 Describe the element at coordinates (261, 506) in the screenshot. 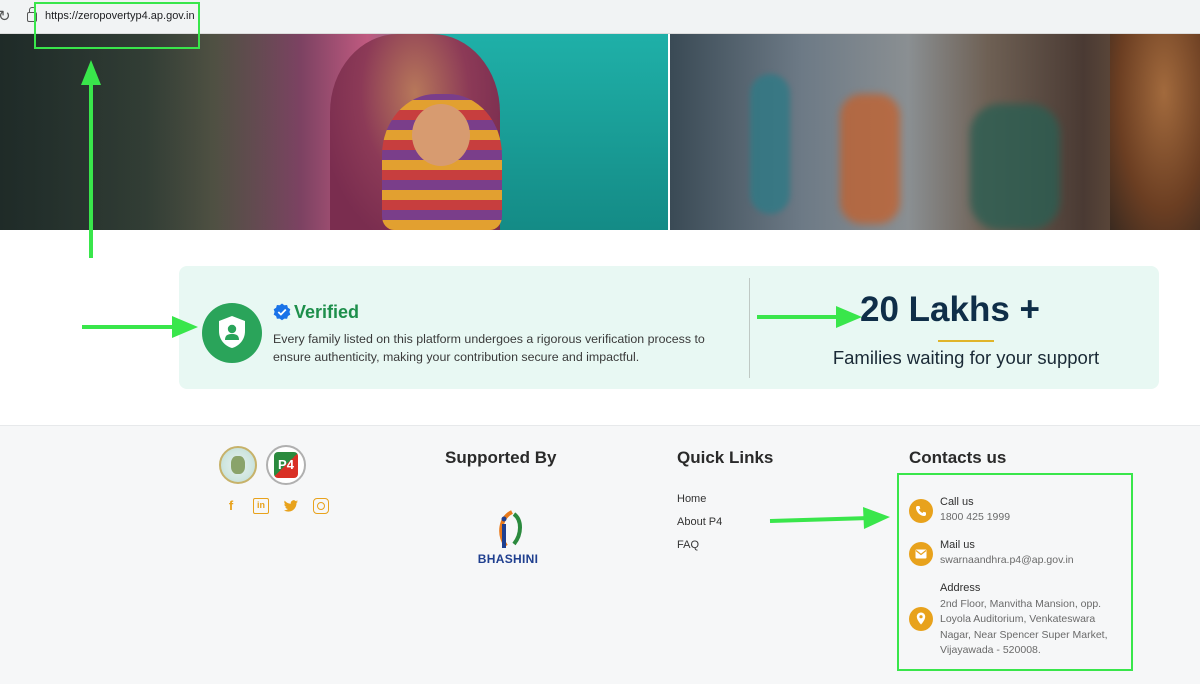

I see `linkedin-icon: in` at that location.